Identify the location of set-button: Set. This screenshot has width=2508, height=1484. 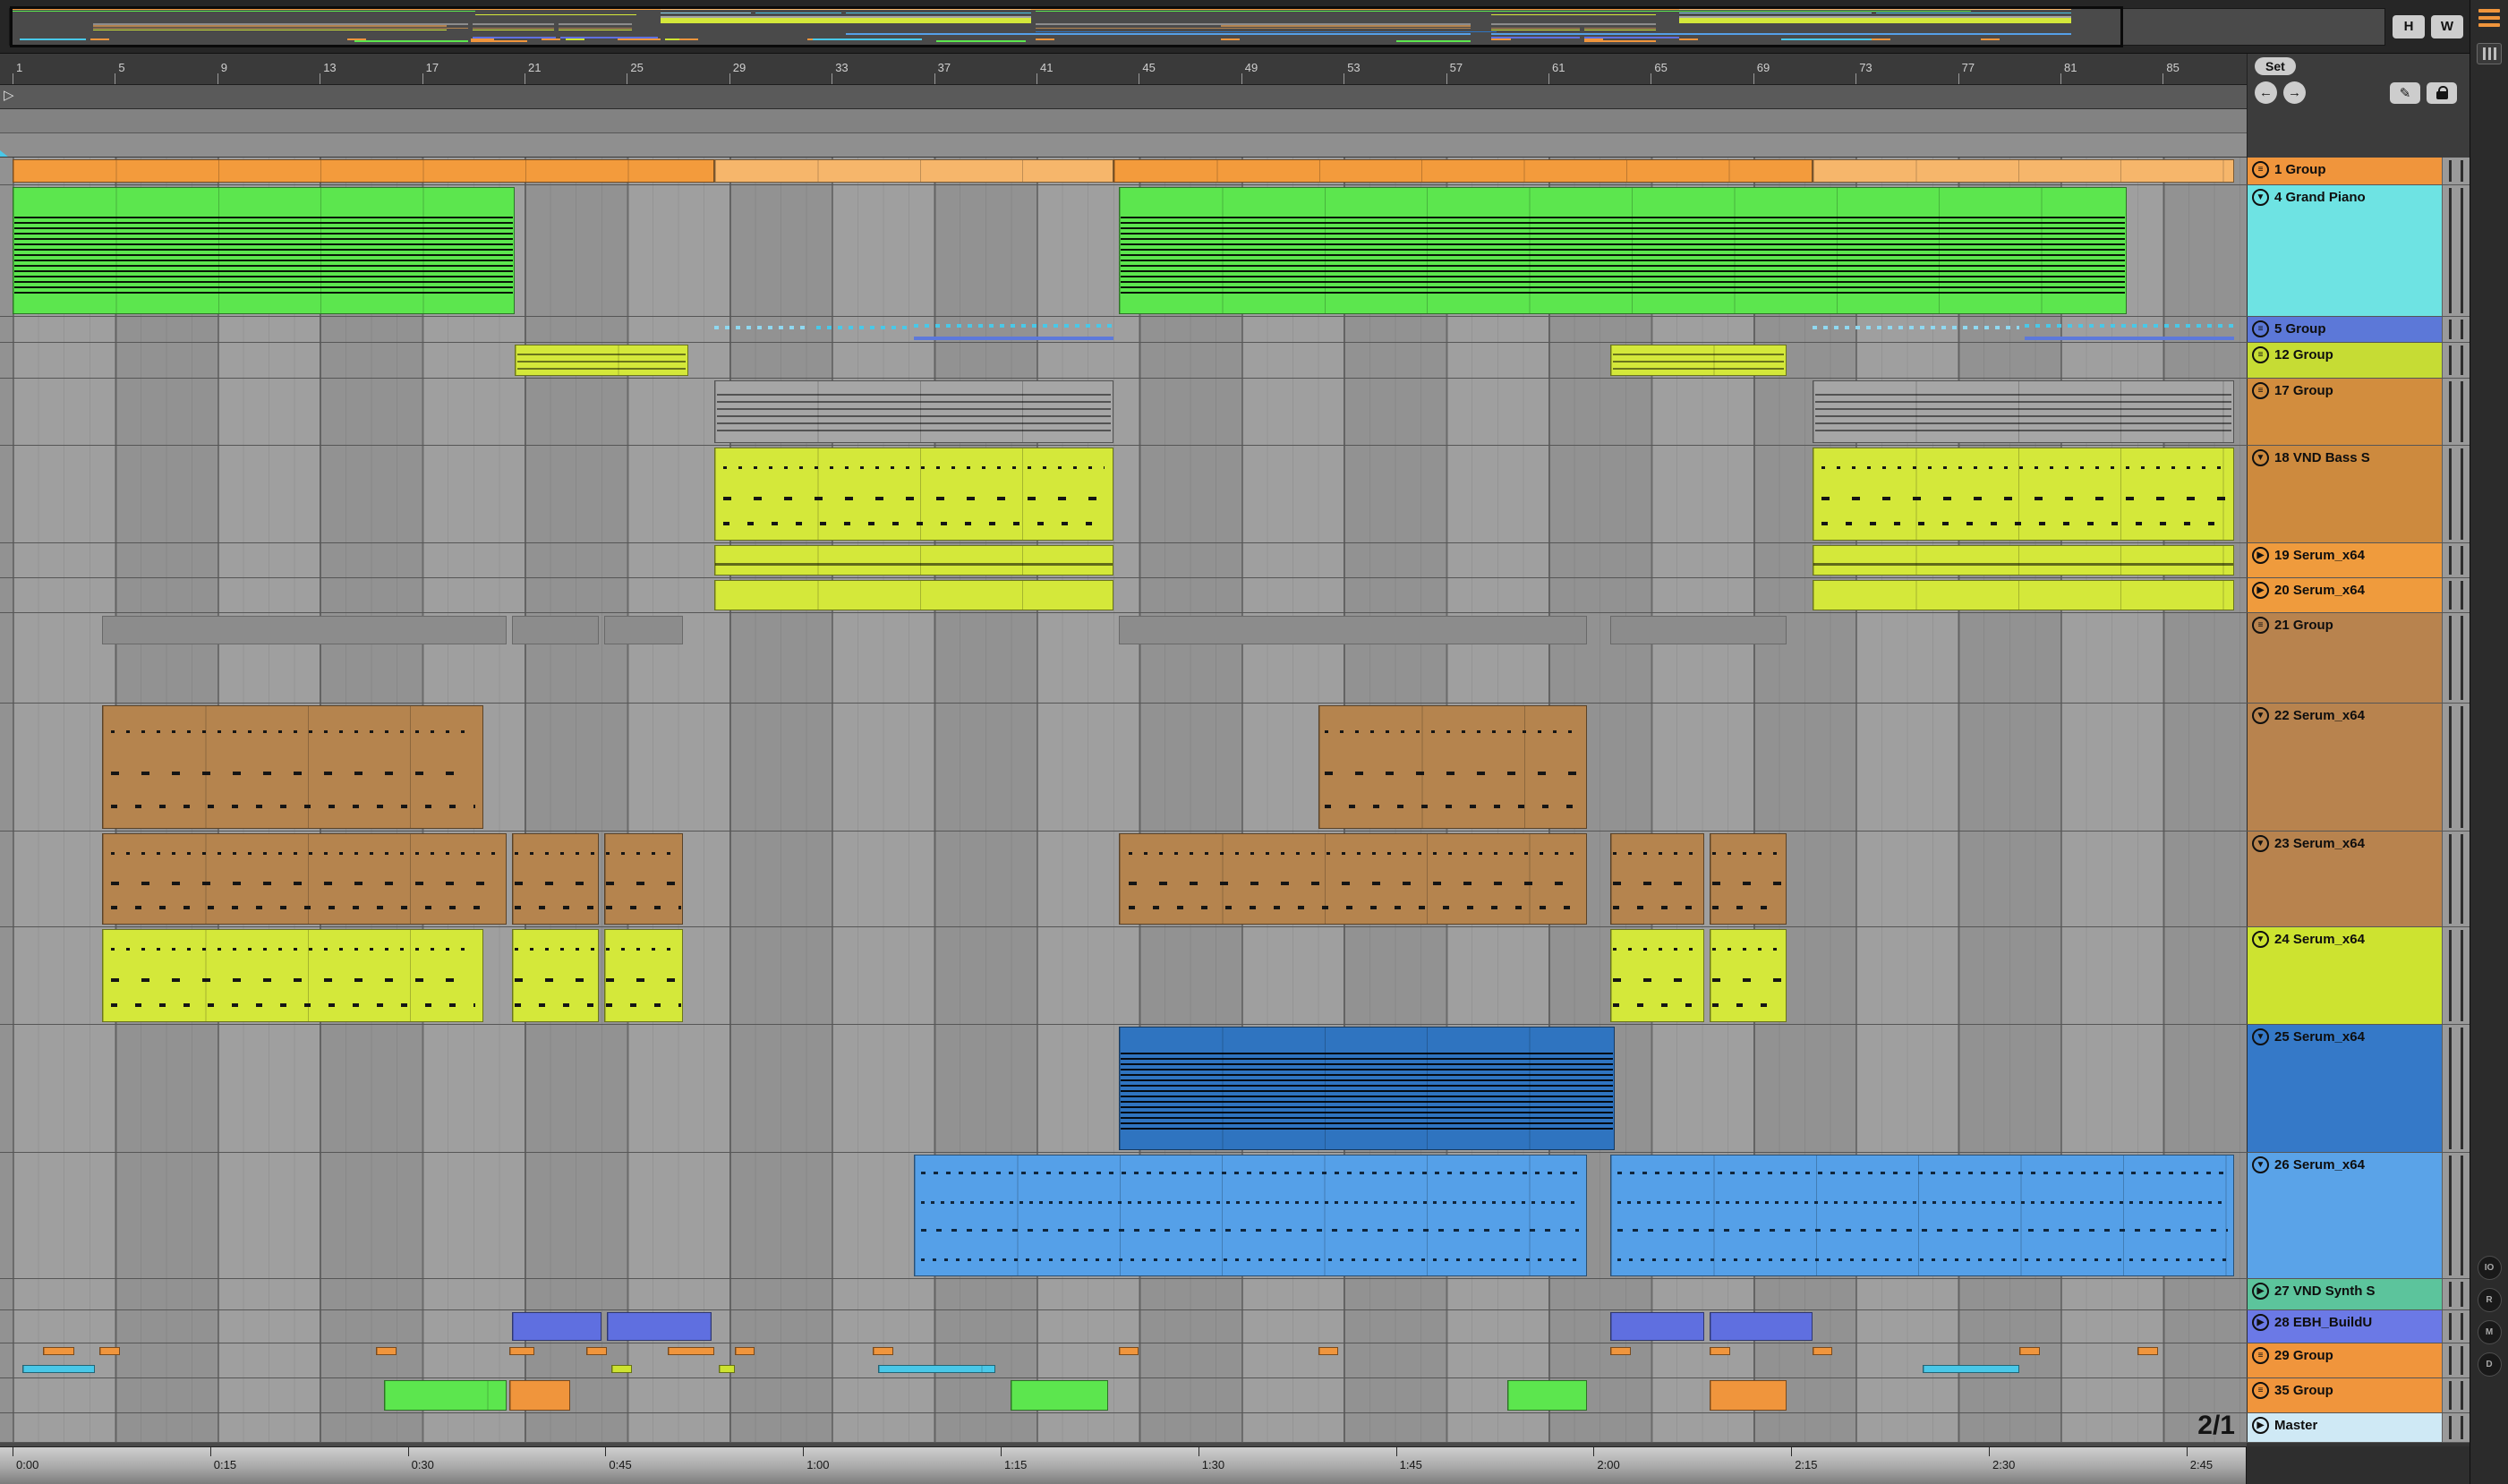
(2275, 66).